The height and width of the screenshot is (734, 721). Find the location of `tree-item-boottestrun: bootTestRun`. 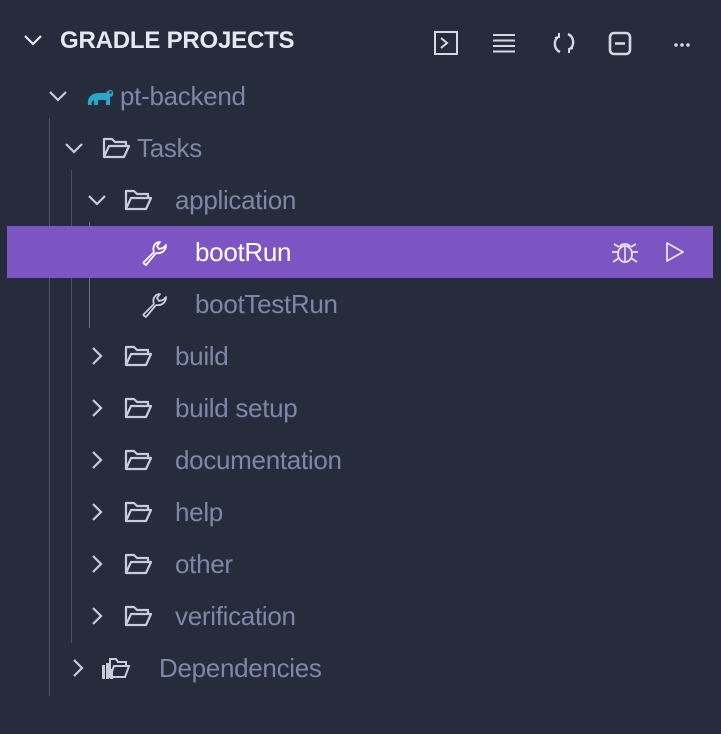

tree-item-boottestrun: bootTestRun is located at coordinates (360, 304).